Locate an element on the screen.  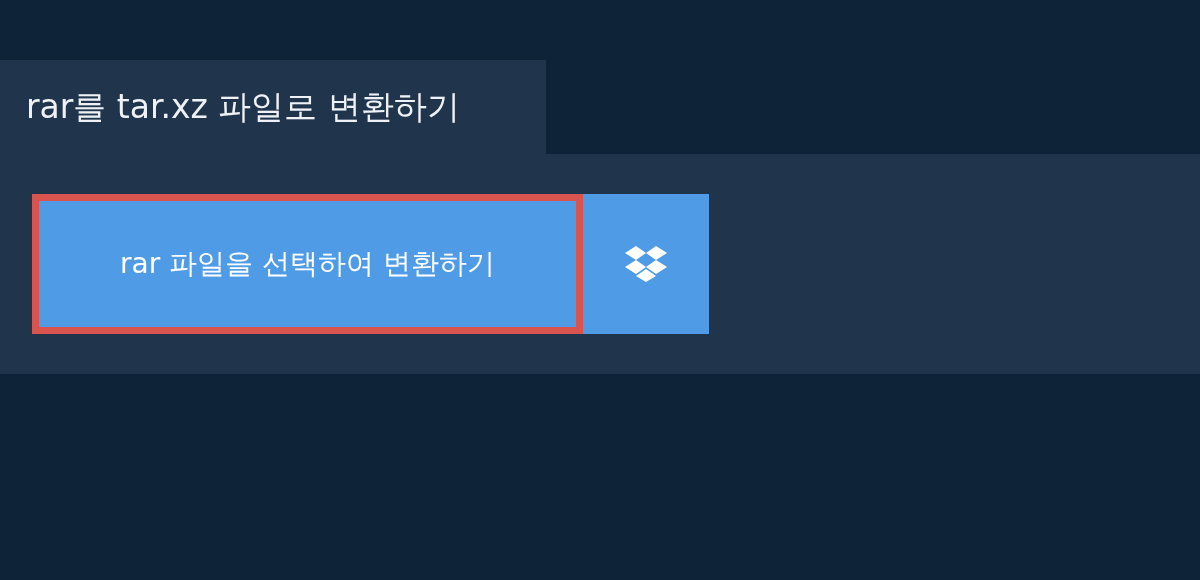
dropbox-icon is located at coordinates (646, 264).